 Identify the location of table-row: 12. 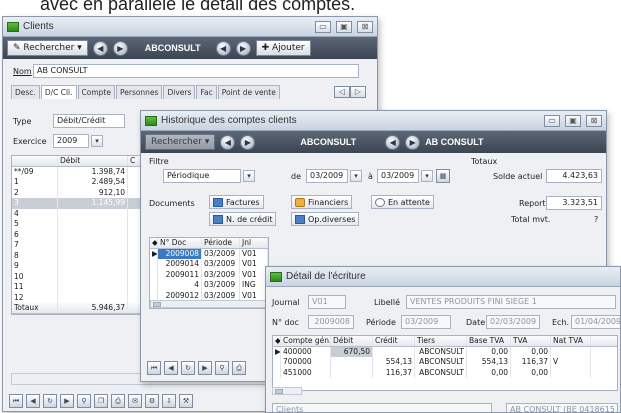
(86, 297).